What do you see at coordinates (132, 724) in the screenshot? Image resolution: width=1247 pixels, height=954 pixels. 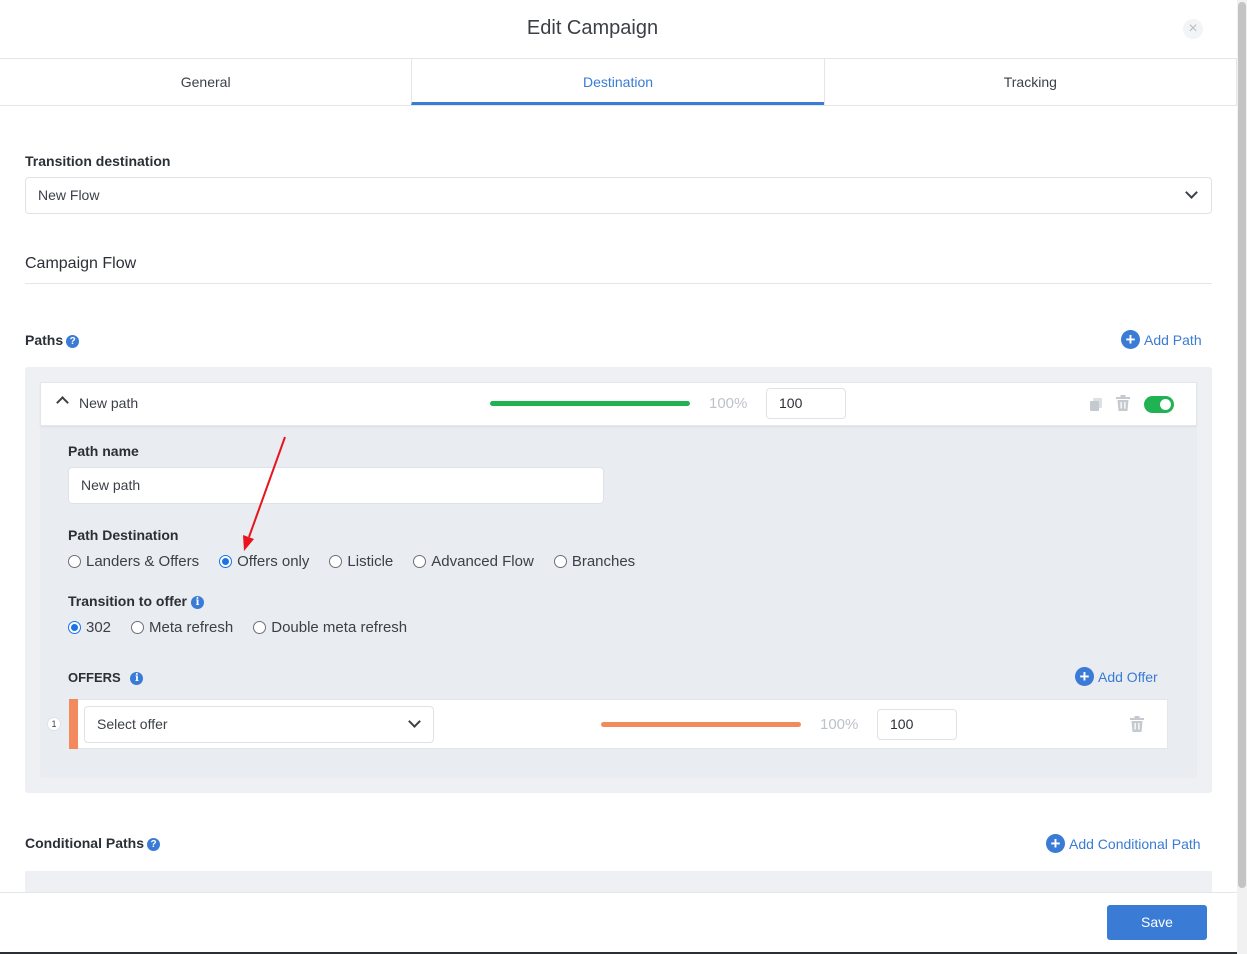 I see `offer-select-placeholder: Select offer` at bounding box center [132, 724].